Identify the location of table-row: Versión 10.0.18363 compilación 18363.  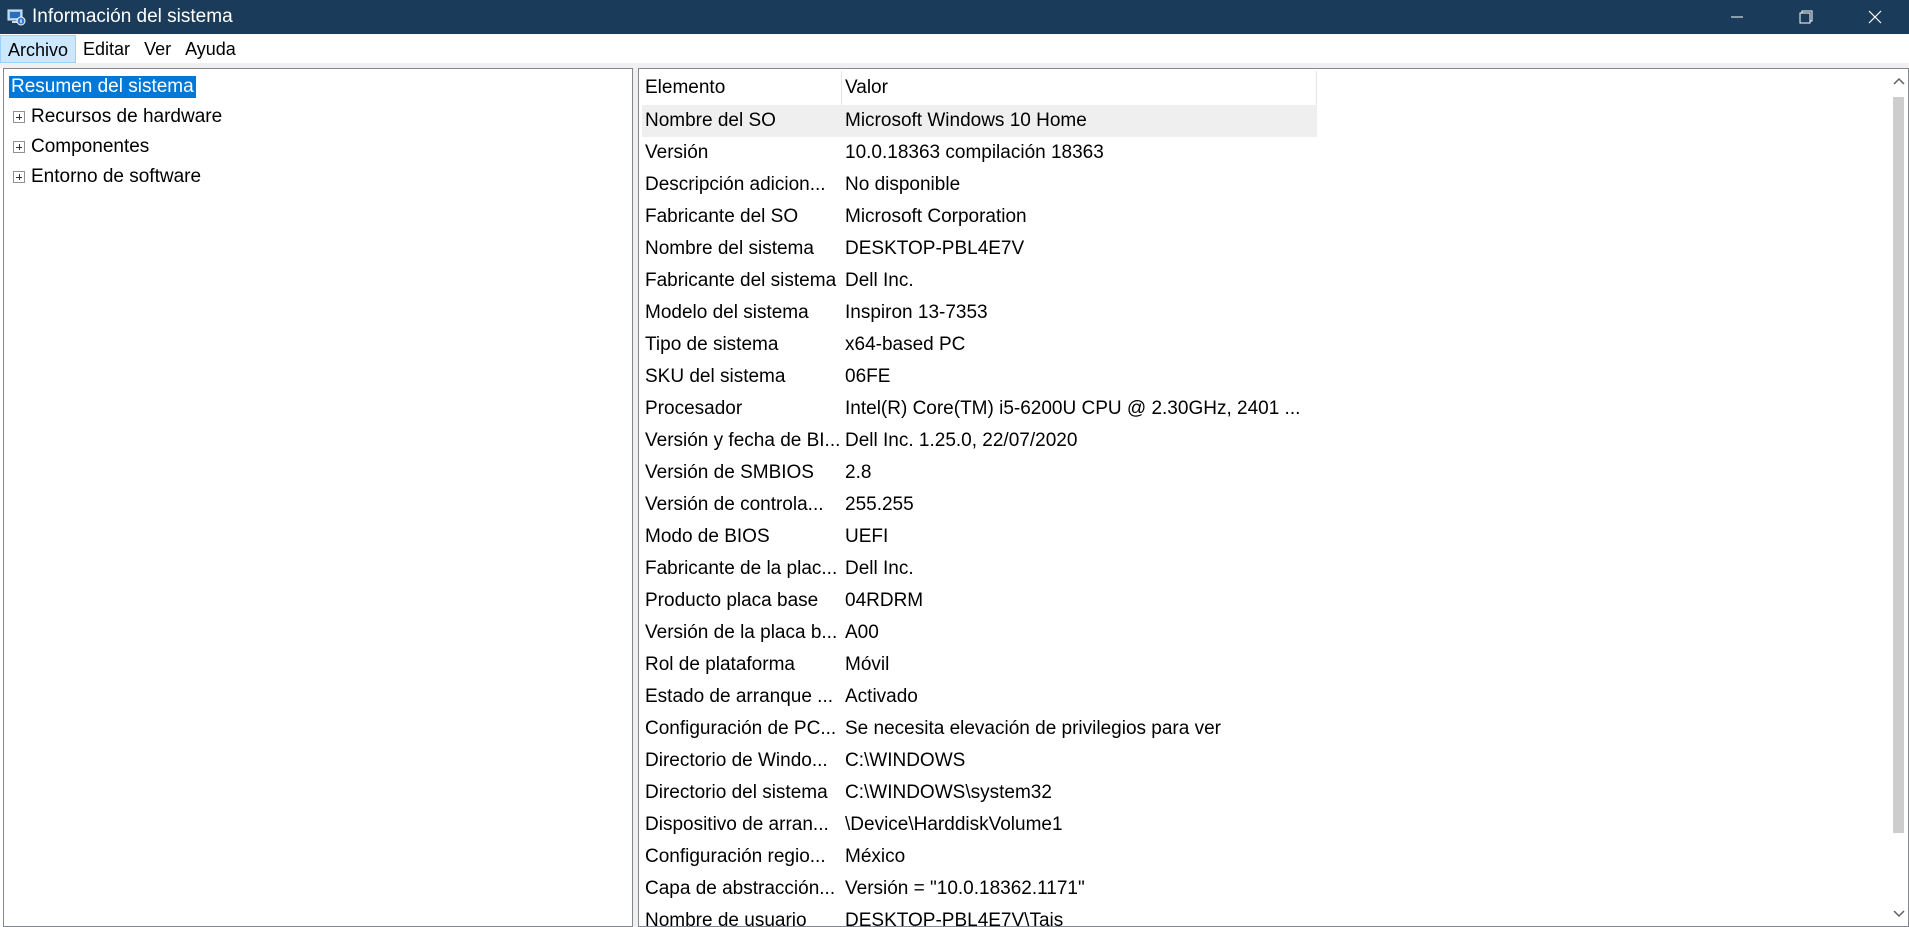
(979, 153).